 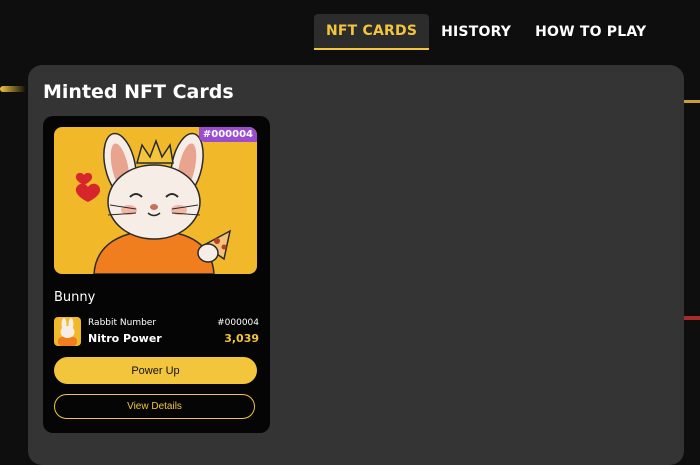 I want to click on background-glow-right-red, so click(x=692, y=318).